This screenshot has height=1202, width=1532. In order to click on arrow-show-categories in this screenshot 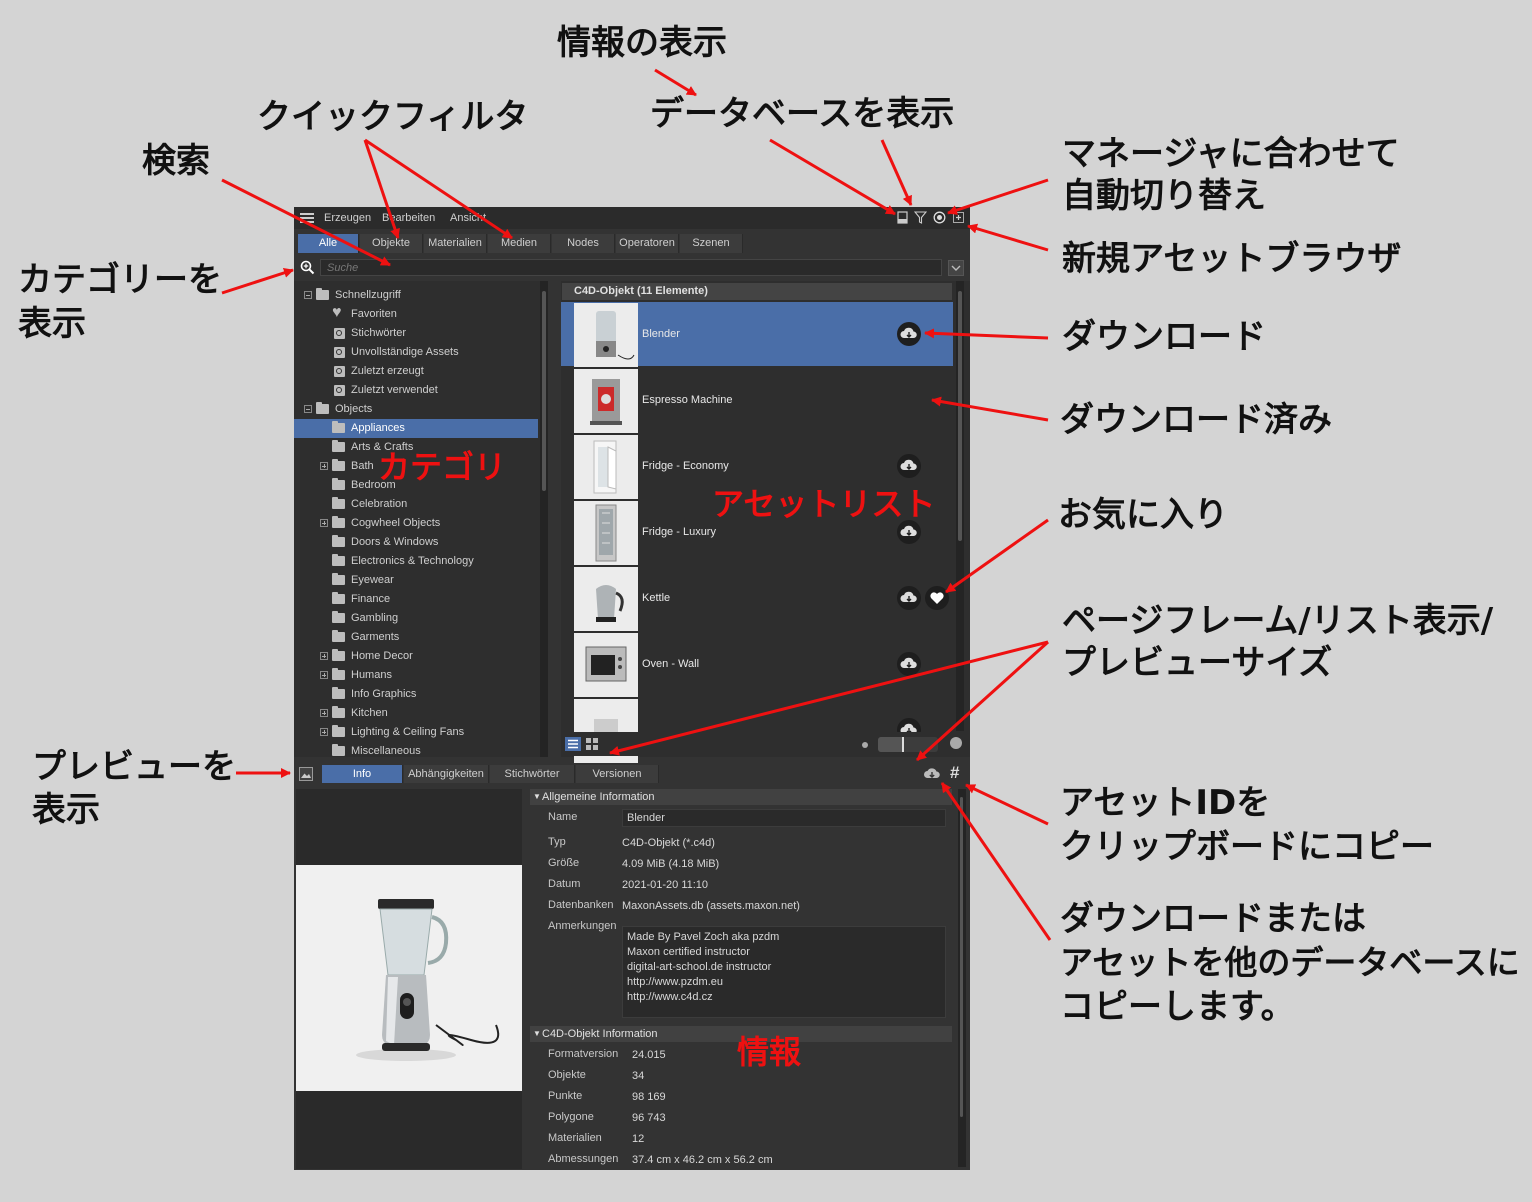, I will do `click(257, 281)`.